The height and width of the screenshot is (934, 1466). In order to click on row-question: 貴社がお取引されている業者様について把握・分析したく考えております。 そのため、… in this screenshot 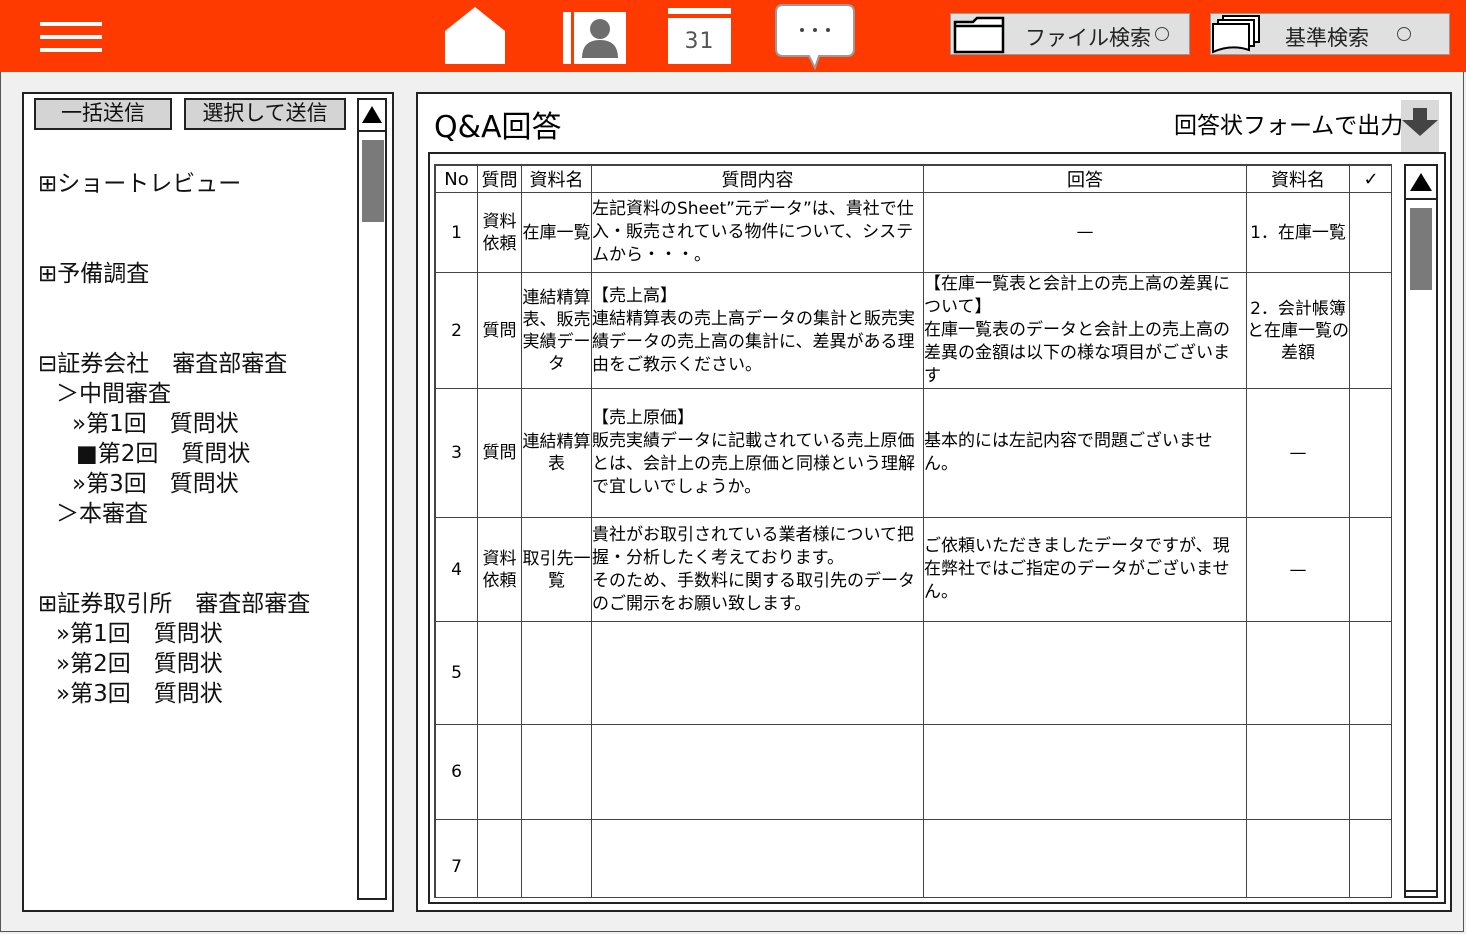, I will do `click(757, 569)`.